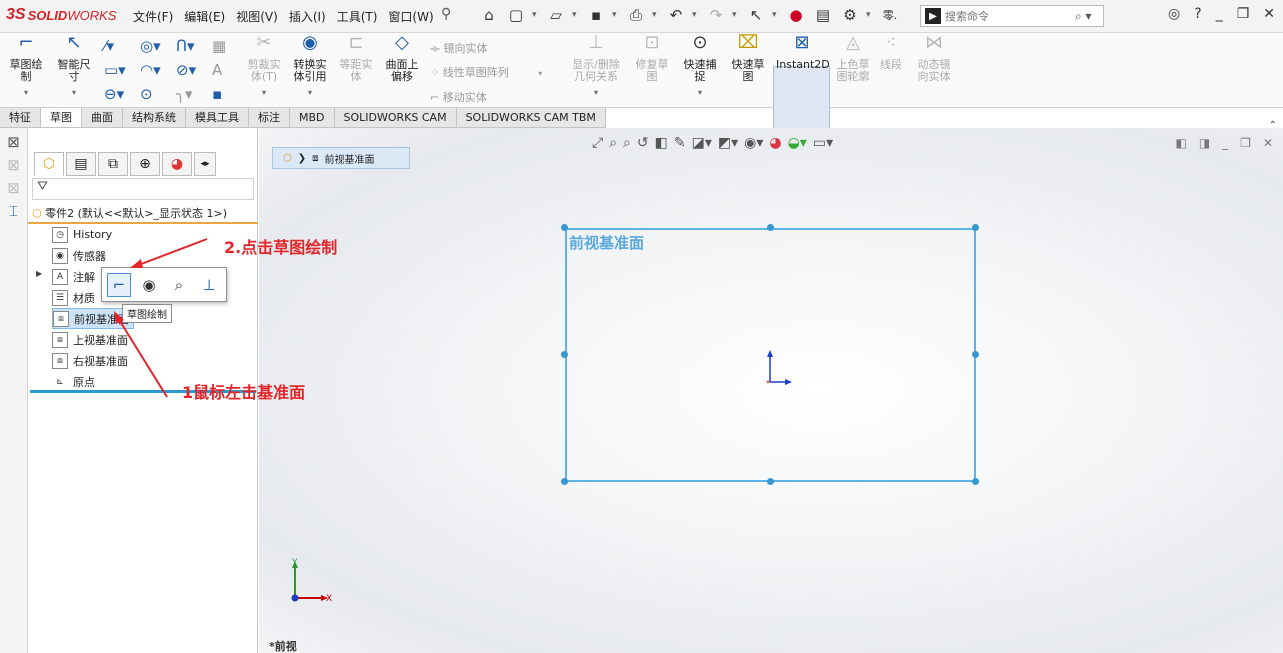  I want to click on display-style-icon: ◩▾, so click(728, 143).